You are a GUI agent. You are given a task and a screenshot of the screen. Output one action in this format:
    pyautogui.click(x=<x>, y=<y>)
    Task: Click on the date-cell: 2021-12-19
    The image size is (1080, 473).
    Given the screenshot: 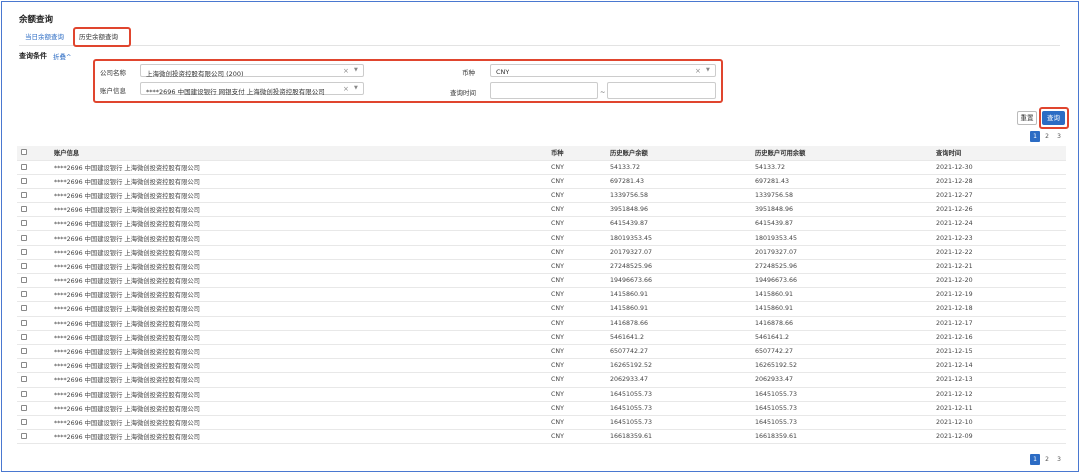 What is the action you would take?
    pyautogui.click(x=1001, y=295)
    